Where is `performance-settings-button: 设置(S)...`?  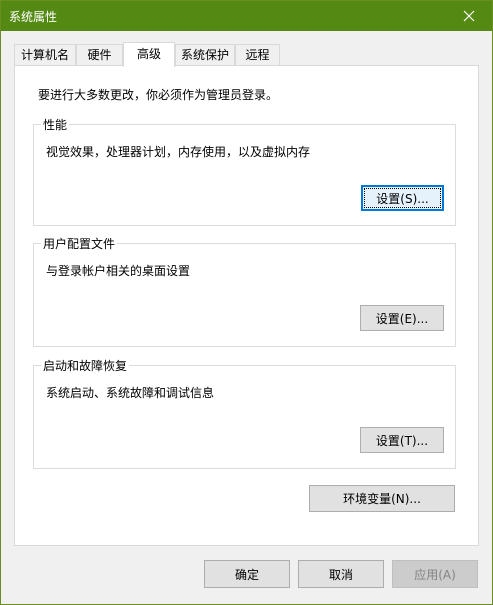
performance-settings-button: 设置(S)... is located at coordinates (402, 198).